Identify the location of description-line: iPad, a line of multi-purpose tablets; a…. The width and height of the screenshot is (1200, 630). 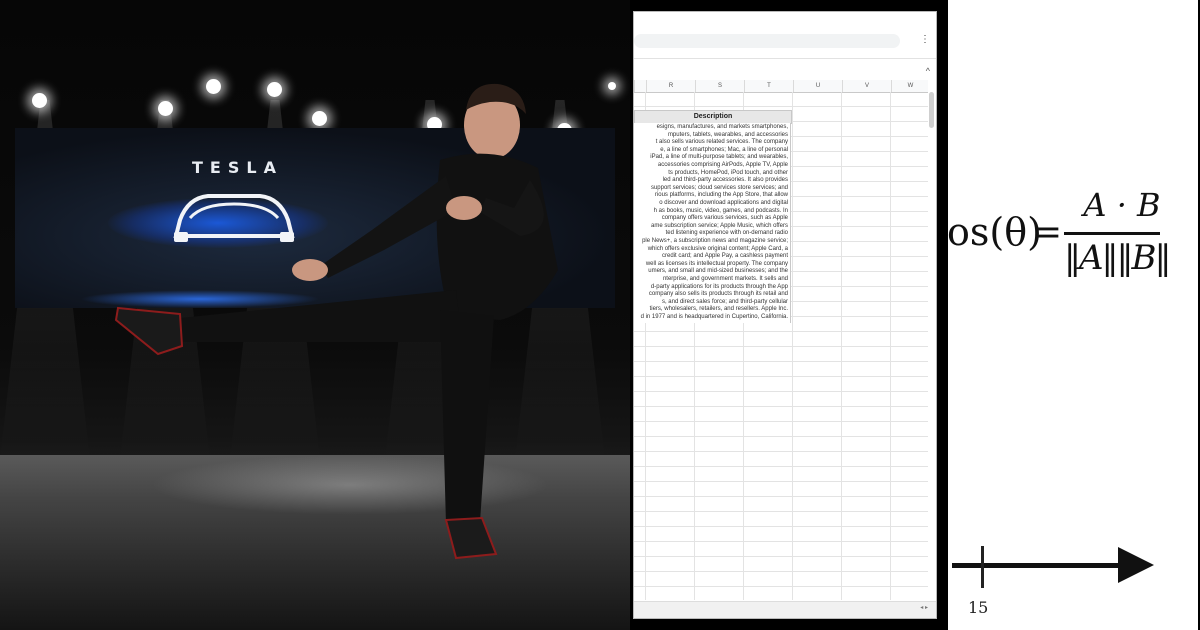
(719, 157).